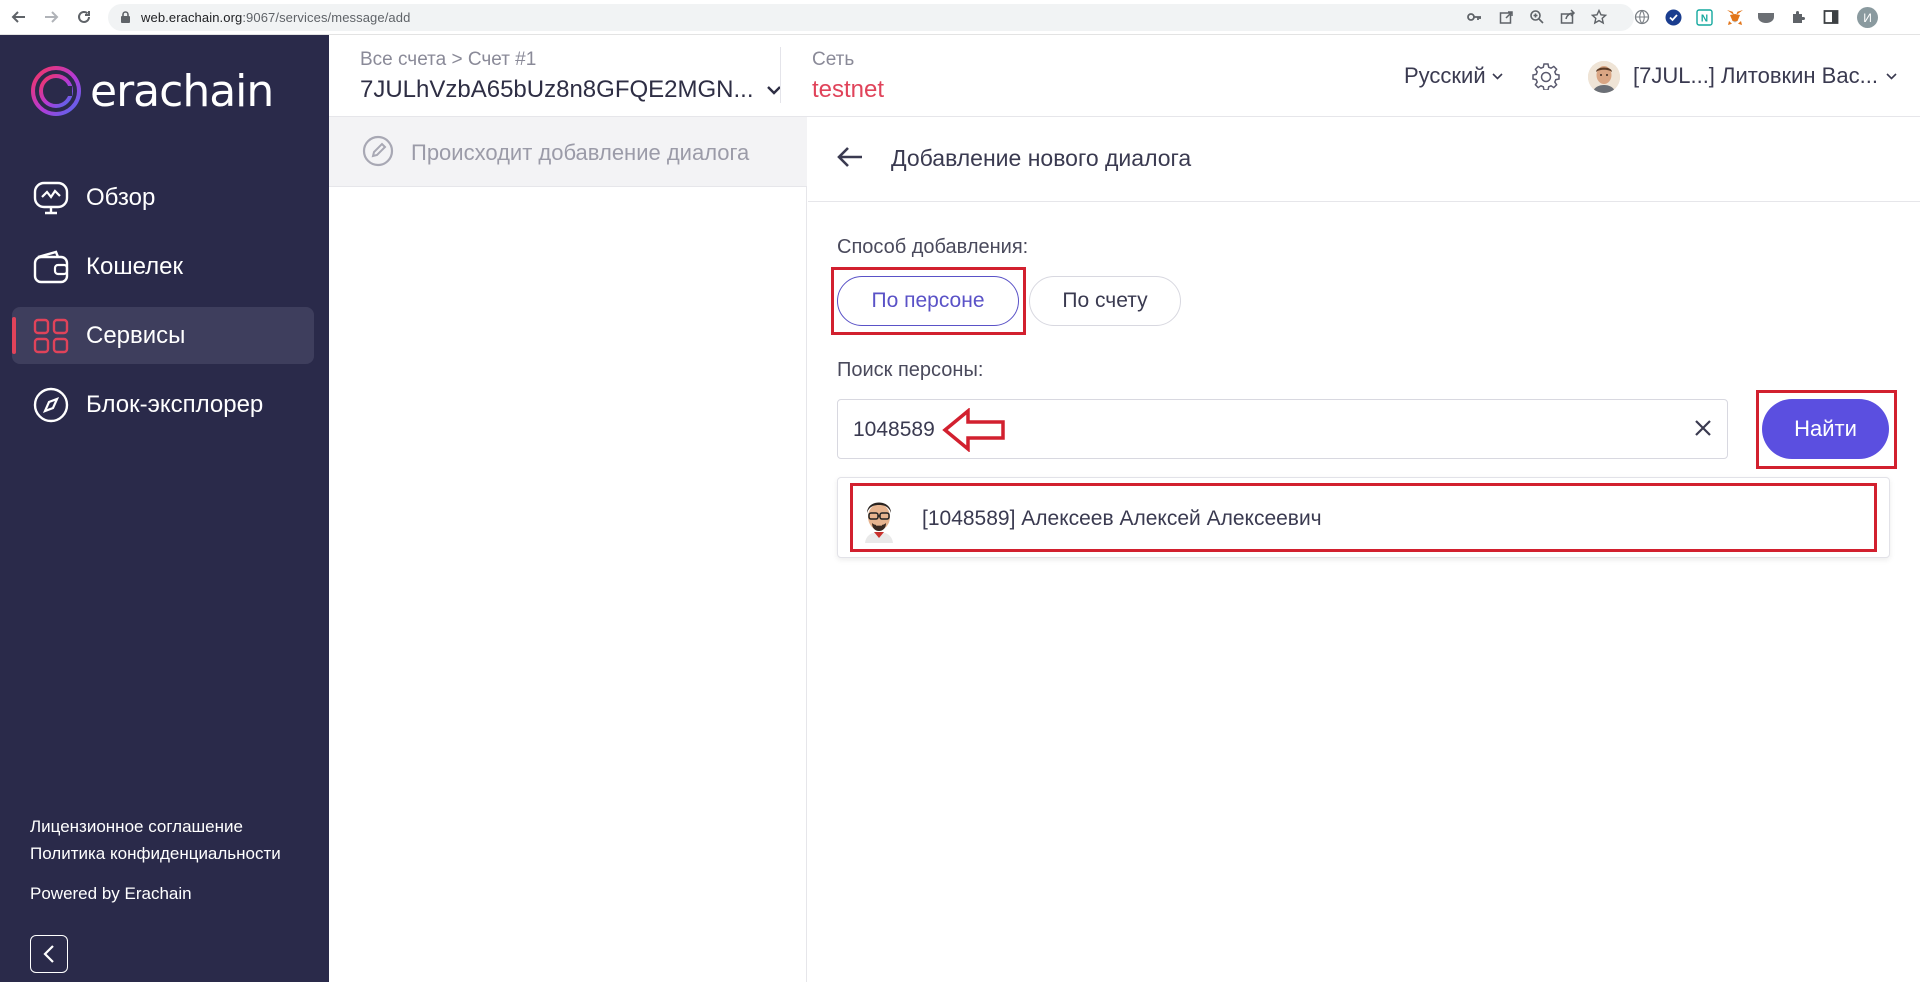  I want to click on side-panel-icon, so click(1831, 17).